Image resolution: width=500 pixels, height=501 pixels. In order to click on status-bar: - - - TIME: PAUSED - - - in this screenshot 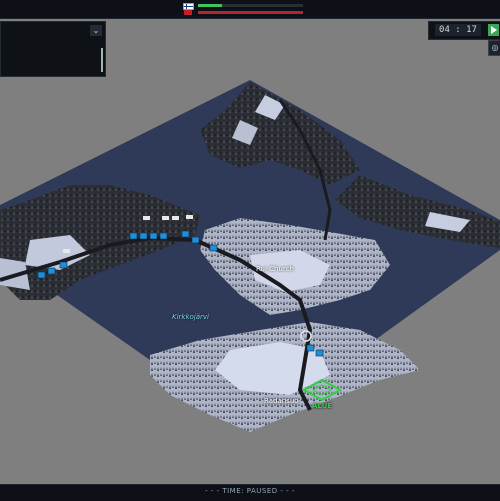, I will do `click(250, 492)`.